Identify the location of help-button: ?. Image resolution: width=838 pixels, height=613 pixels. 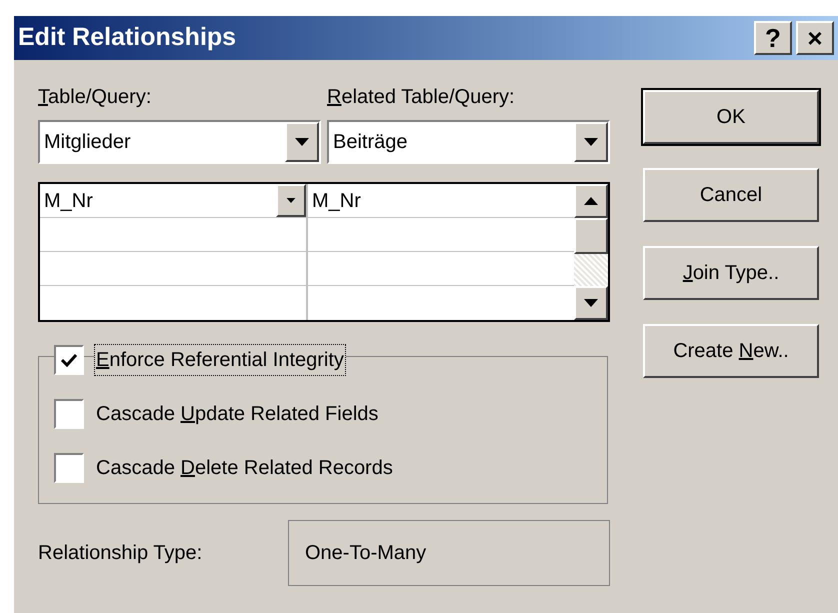
(773, 38).